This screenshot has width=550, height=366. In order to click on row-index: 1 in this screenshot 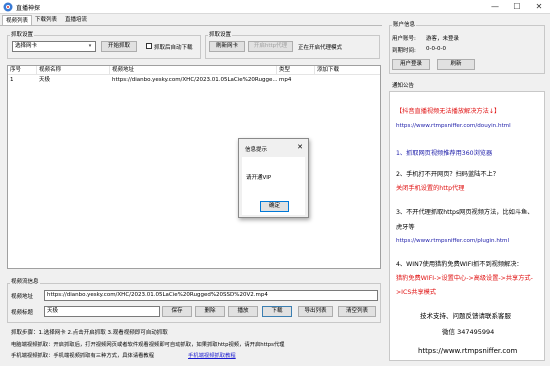, I will do `click(12, 80)`.